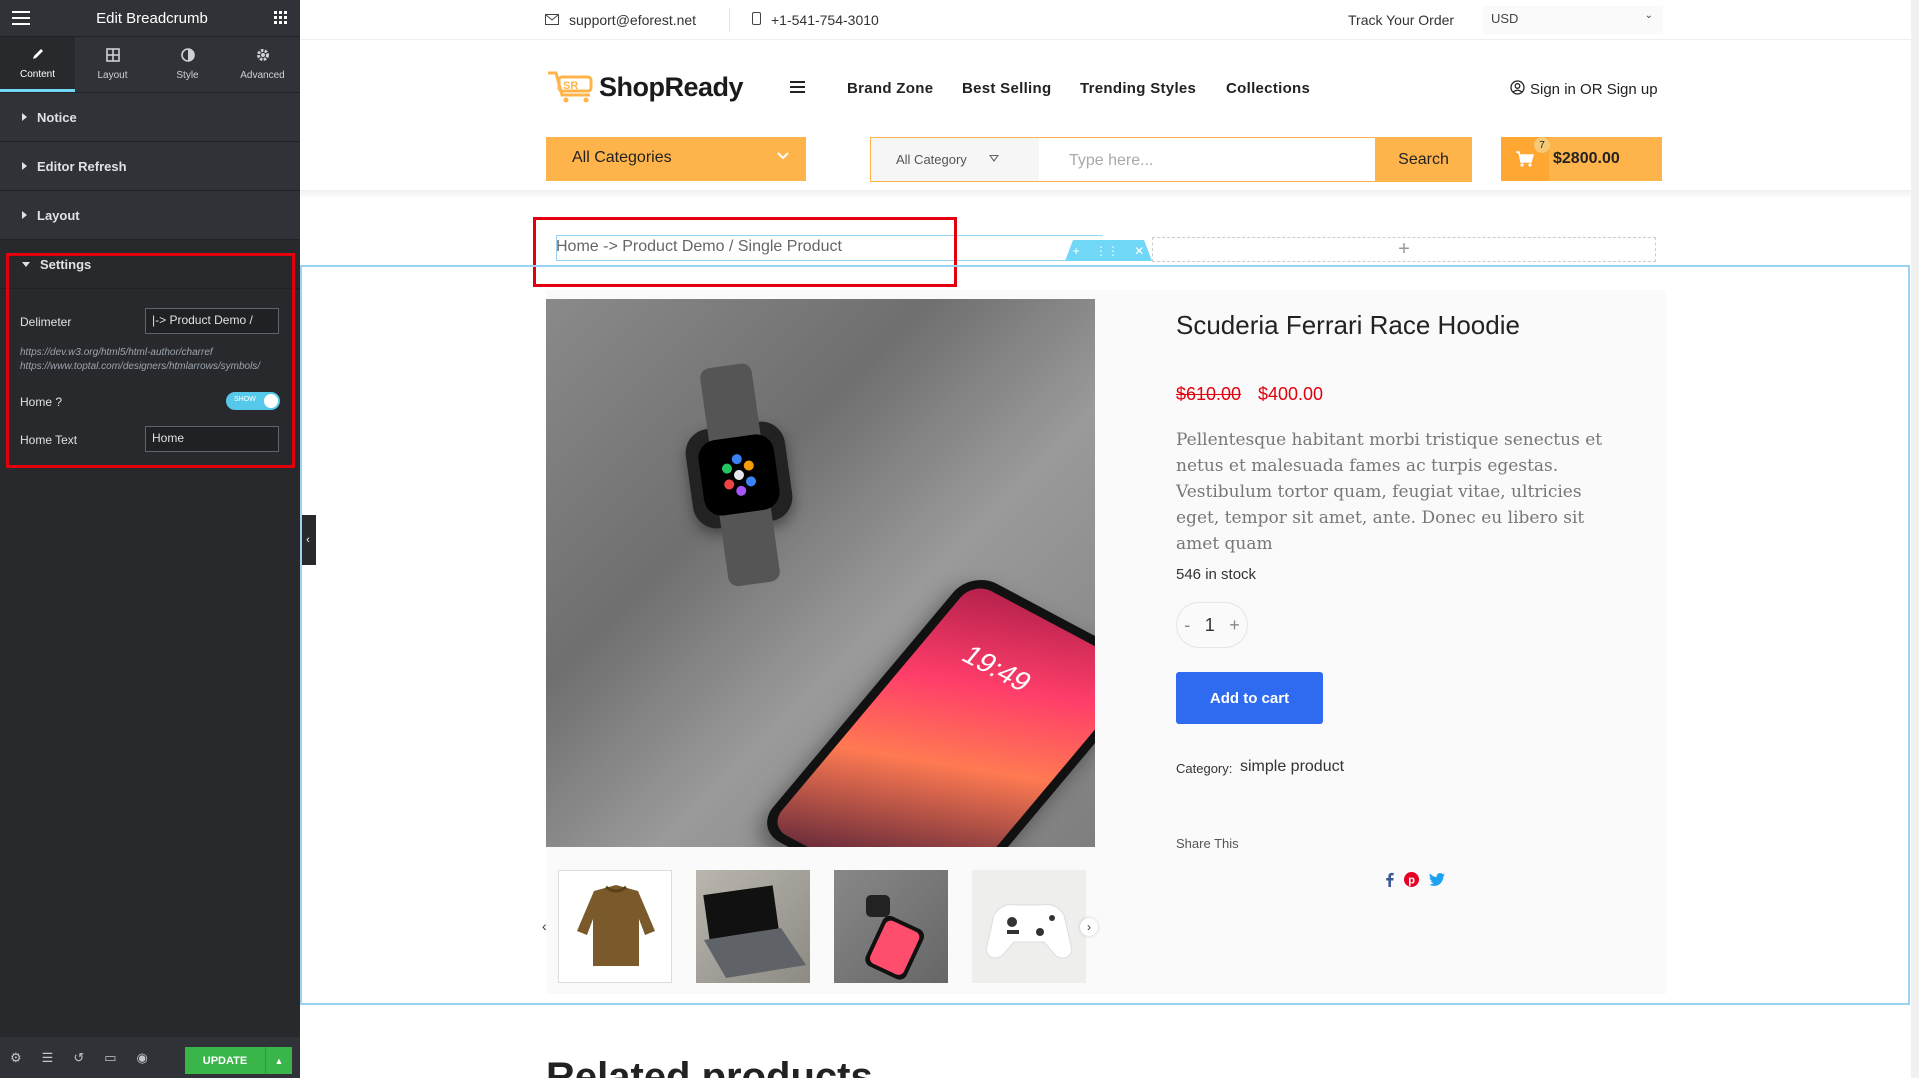  Describe the element at coordinates (112, 75) in the screenshot. I see `tab-layout-label: Layout` at that location.